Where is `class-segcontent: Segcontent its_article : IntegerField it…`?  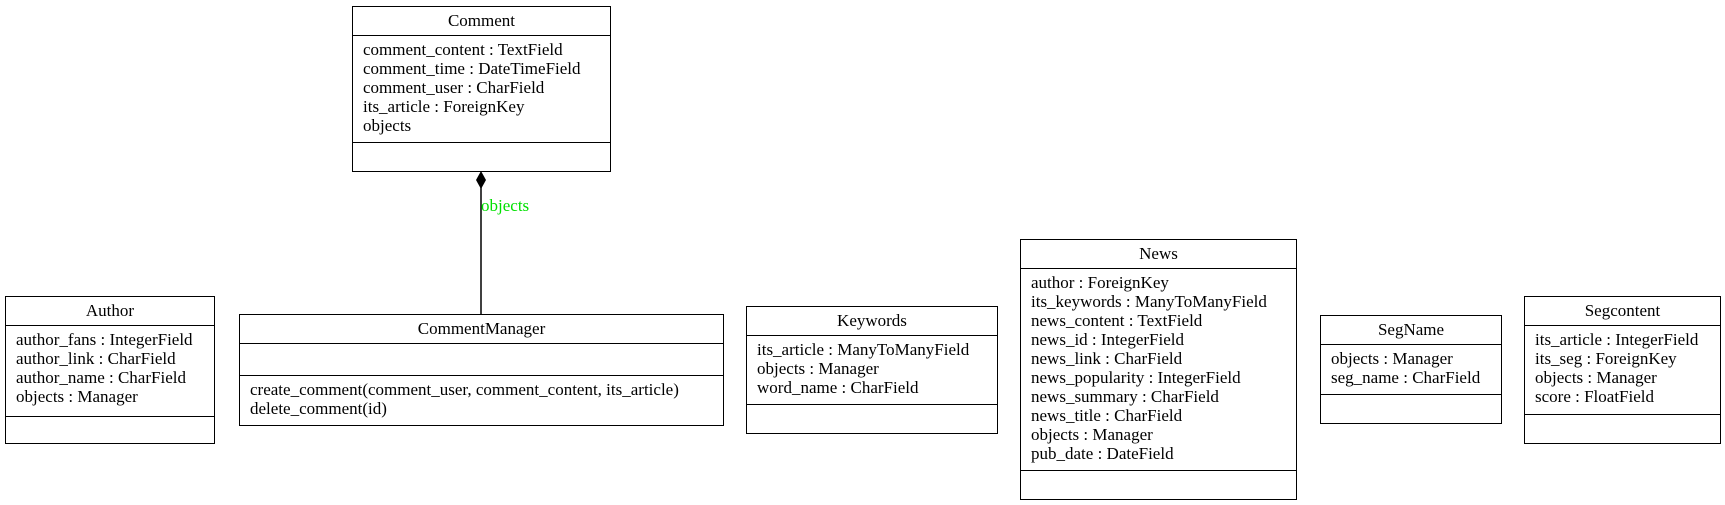 class-segcontent: Segcontent its_article : IntegerField it… is located at coordinates (1622, 370).